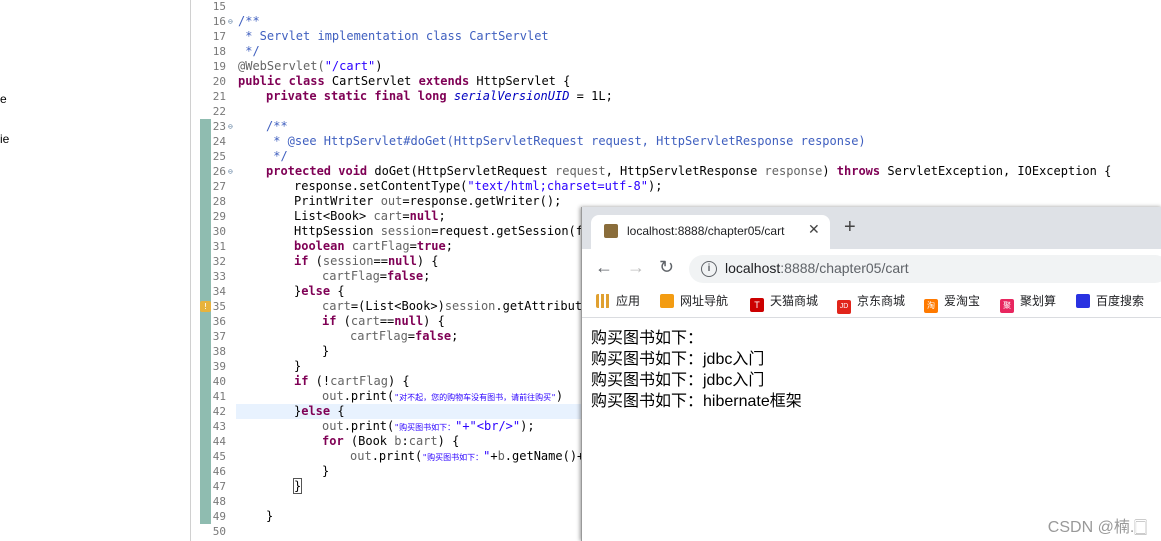 This screenshot has height=541, width=1161. Describe the element at coordinates (219, 471) in the screenshot. I see `line-number: 46` at that location.